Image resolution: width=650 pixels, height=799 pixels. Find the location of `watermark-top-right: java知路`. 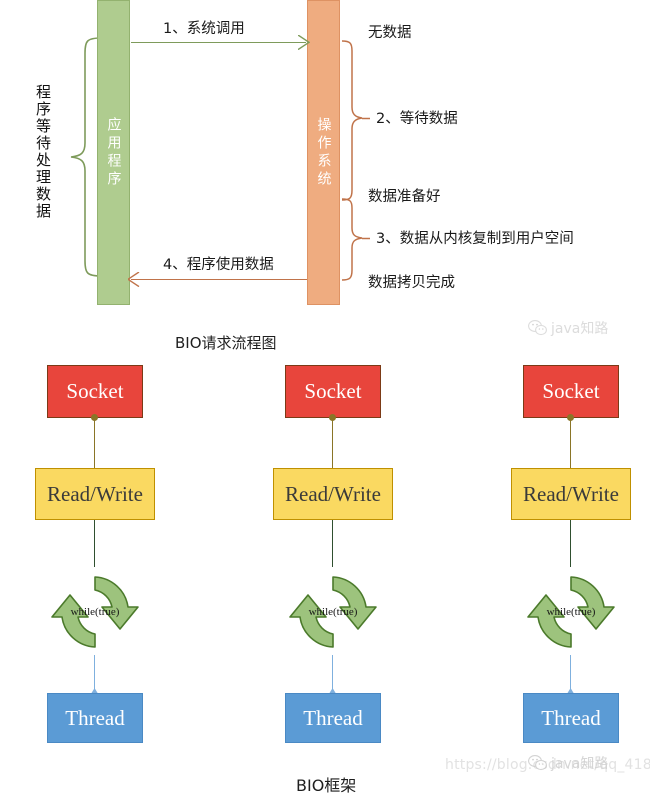

watermark-top-right: java知路 is located at coordinates (568, 328).